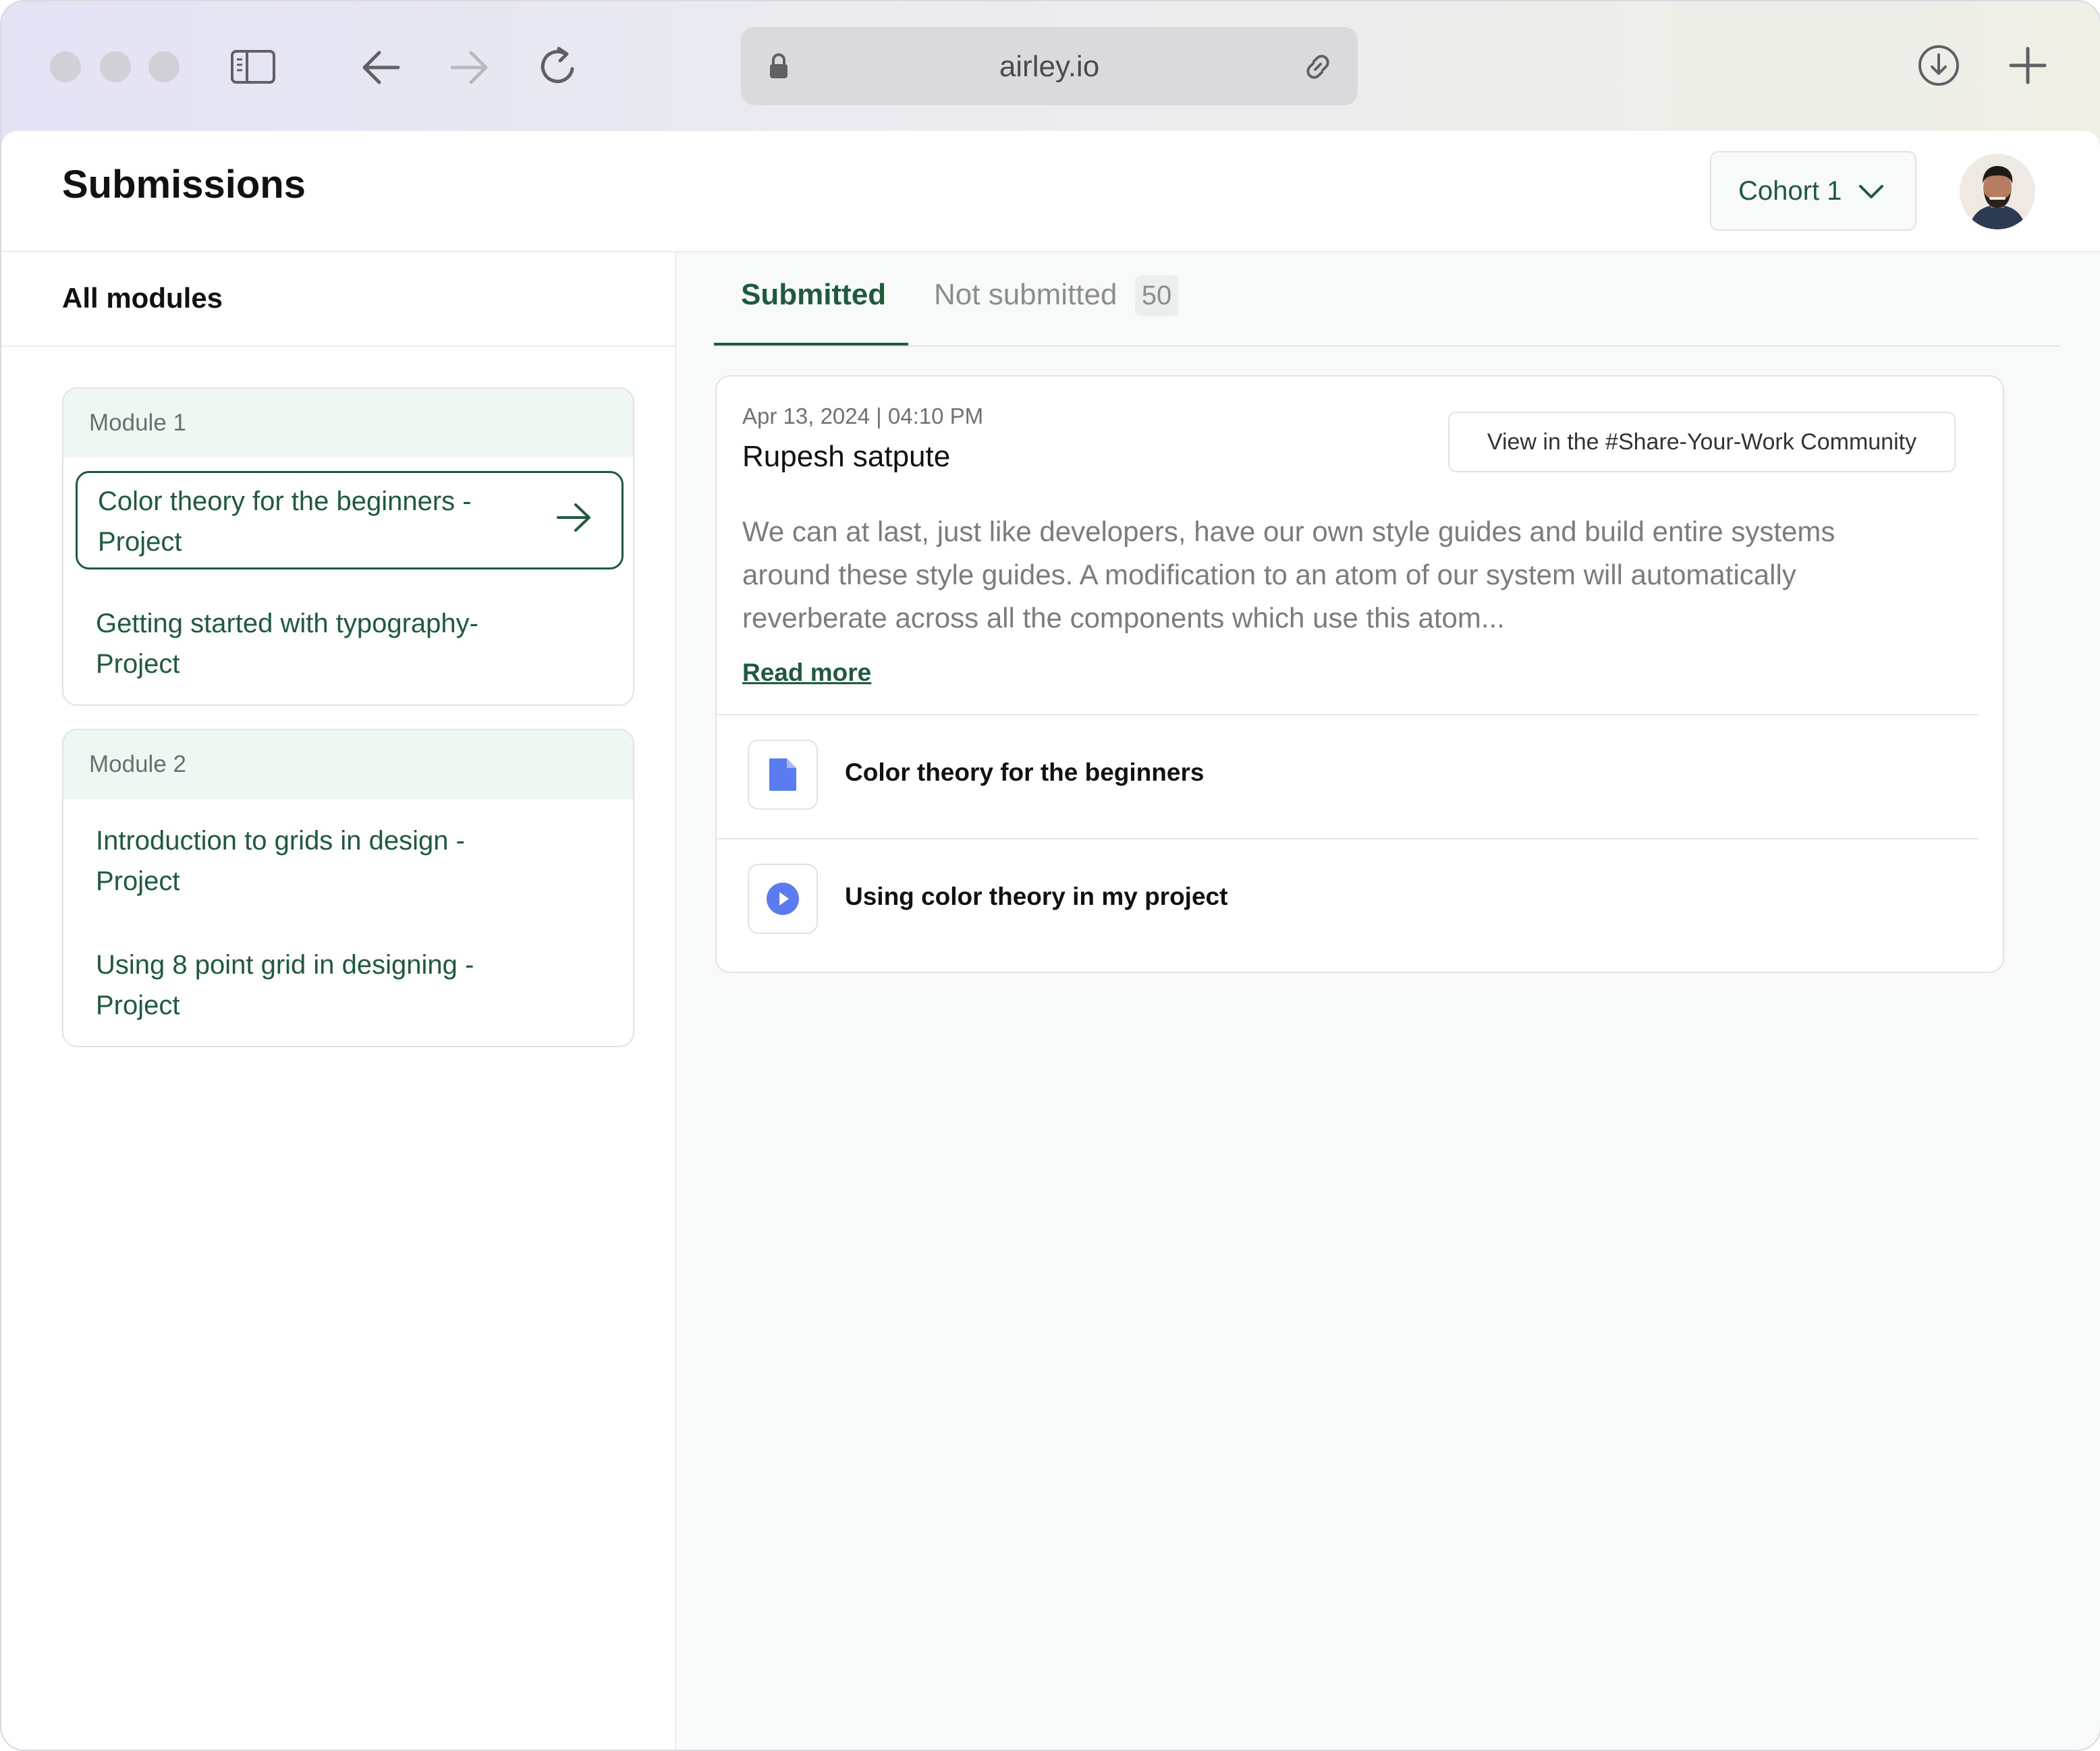 Image resolution: width=2100 pixels, height=1751 pixels. What do you see at coordinates (469, 67) in the screenshot?
I see `forward-arrow-icon` at bounding box center [469, 67].